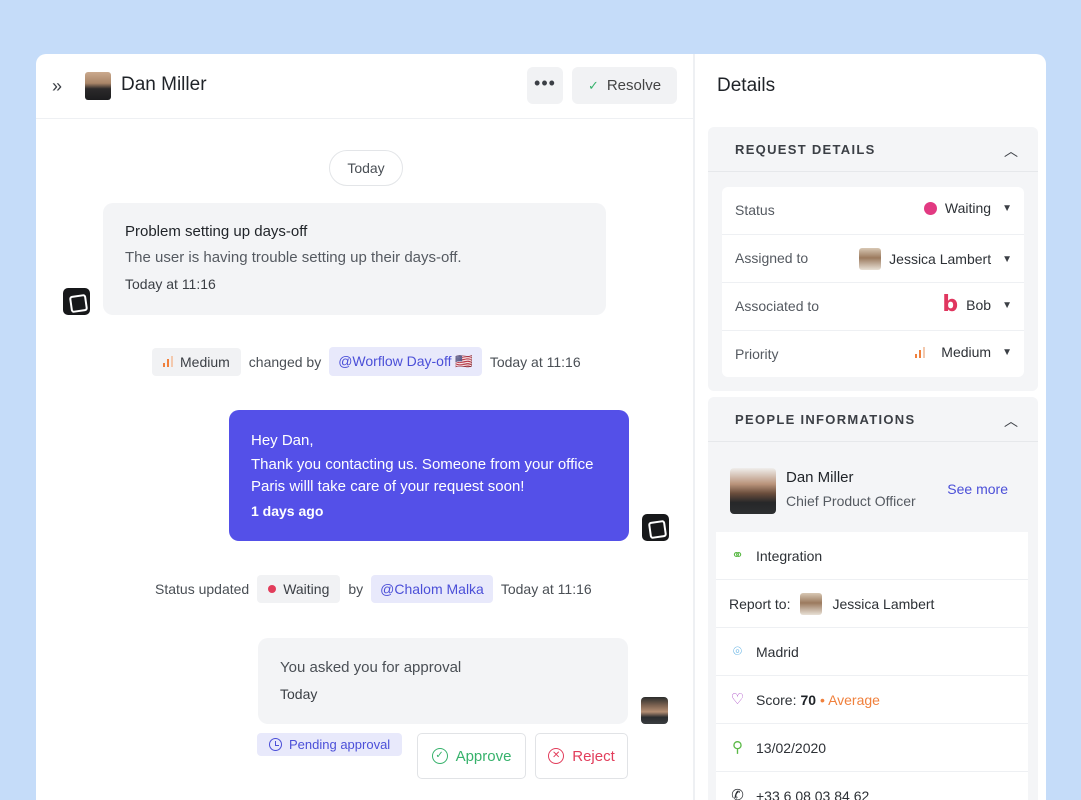  Describe the element at coordinates (356, 589) in the screenshot. I see `by-text: by` at that location.